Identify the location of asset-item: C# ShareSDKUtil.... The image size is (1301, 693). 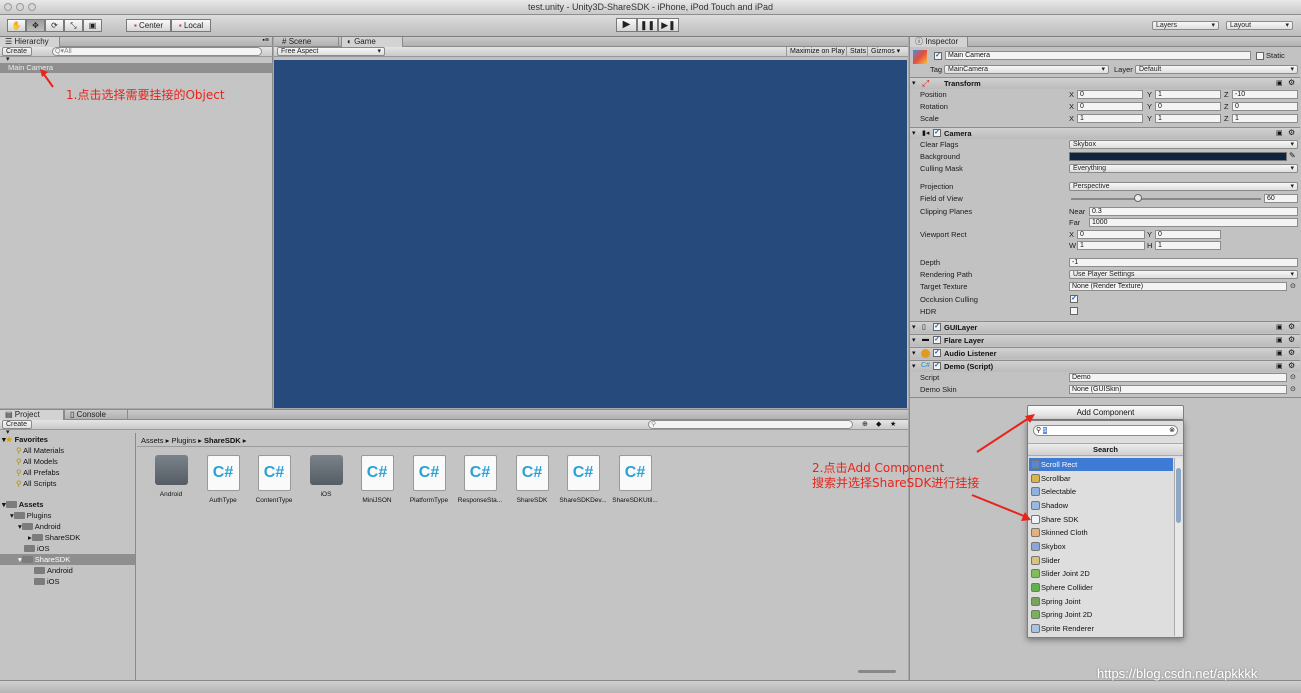
(635, 480).